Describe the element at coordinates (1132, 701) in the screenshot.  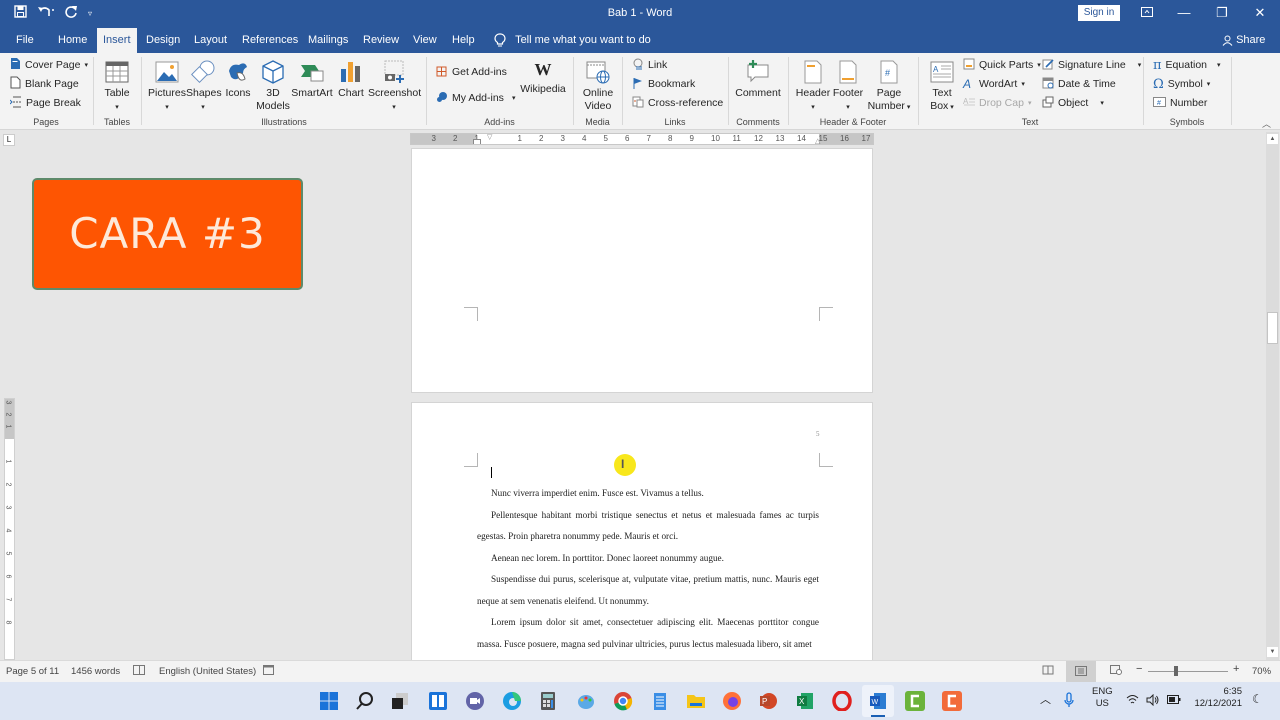
I see `wifi-icon` at that location.